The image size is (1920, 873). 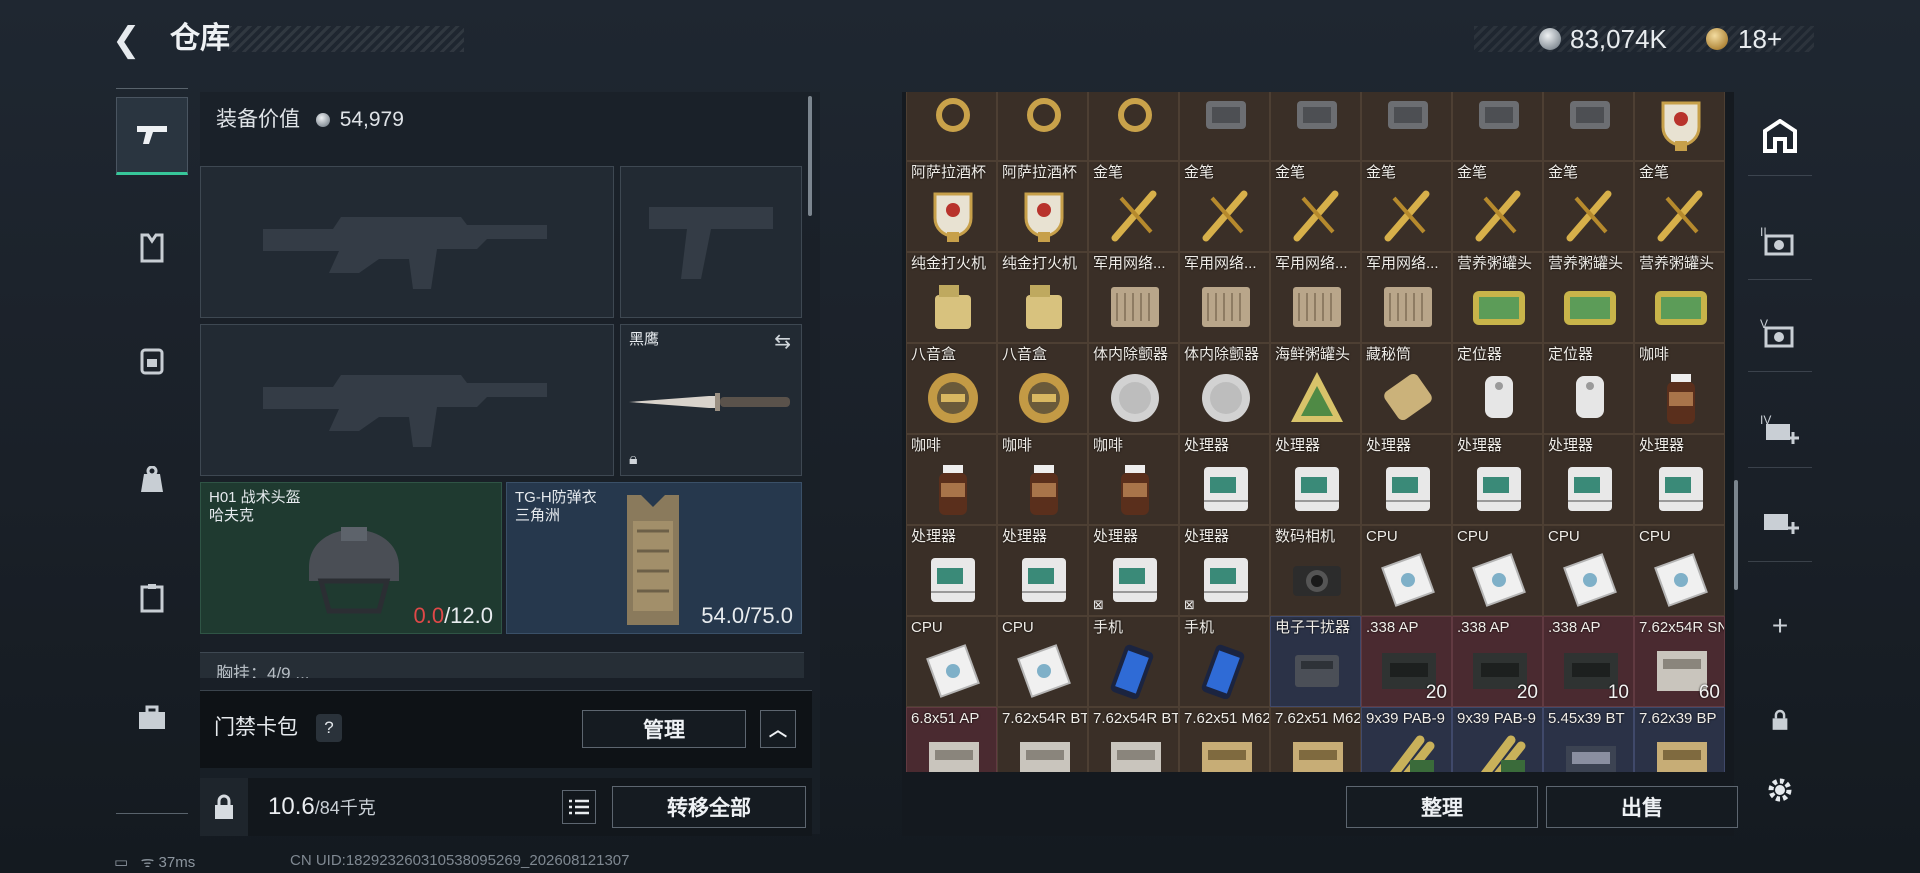 What do you see at coordinates (664, 729) in the screenshot?
I see `manage-button: 管理` at bounding box center [664, 729].